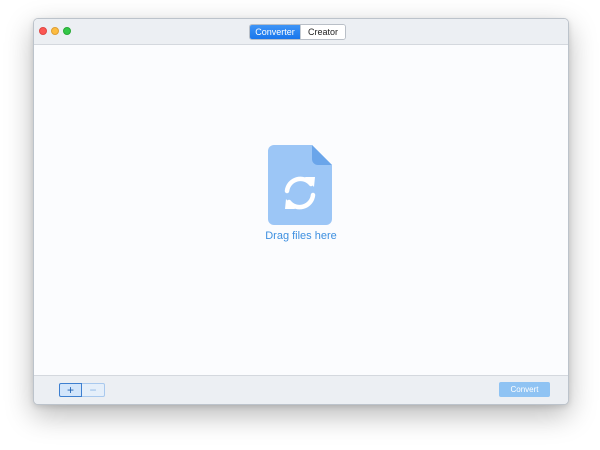 This screenshot has width=600, height=450. What do you see at coordinates (70, 390) in the screenshot?
I see `add-file-button: +` at bounding box center [70, 390].